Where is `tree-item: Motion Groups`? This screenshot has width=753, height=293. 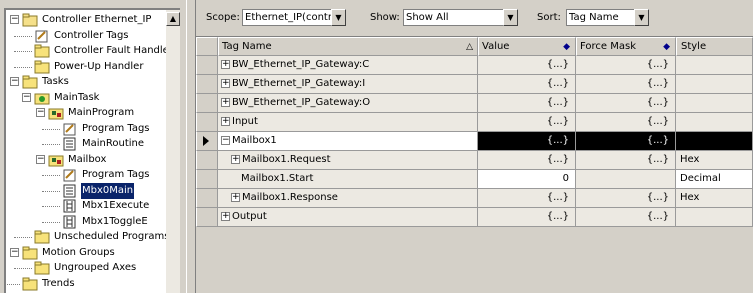 tree-item: Motion Groups is located at coordinates (69, 253).